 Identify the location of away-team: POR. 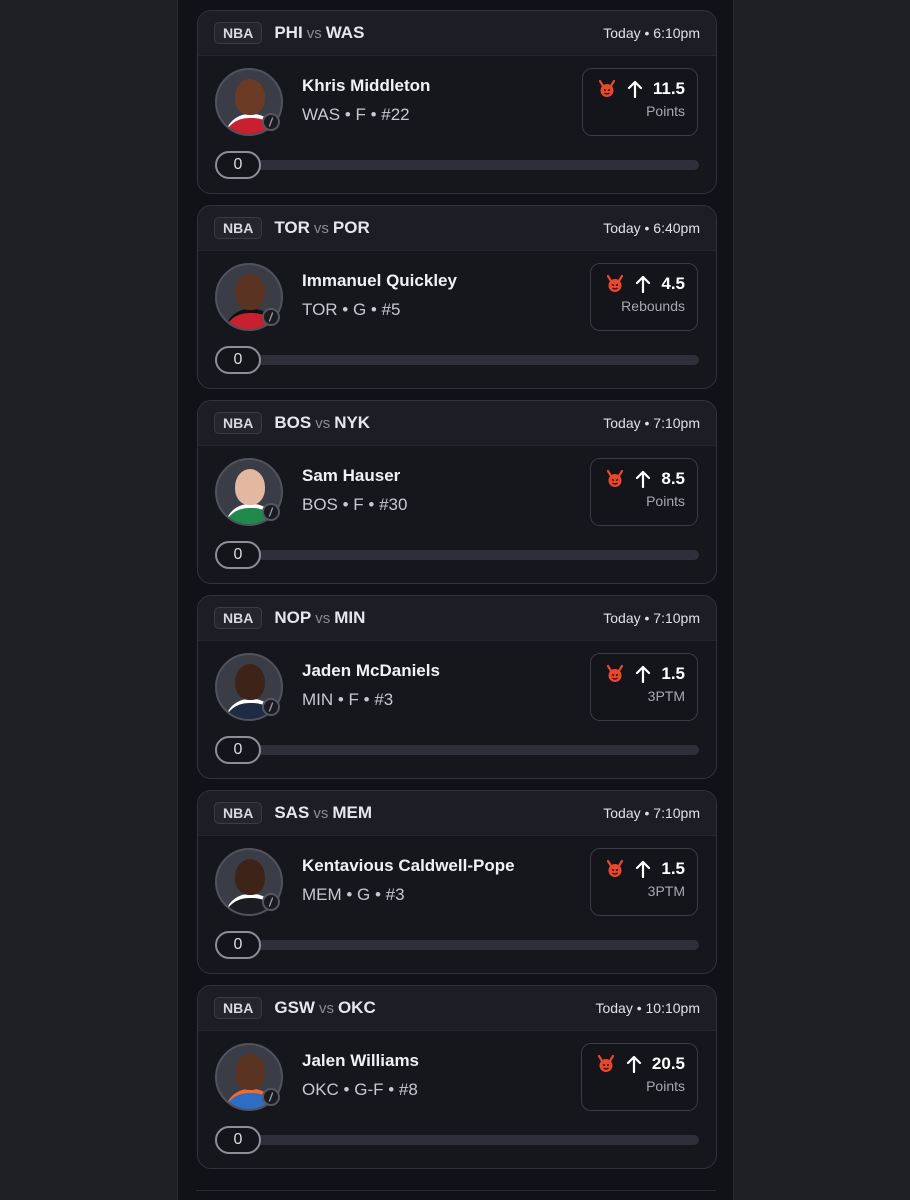
(351, 227).